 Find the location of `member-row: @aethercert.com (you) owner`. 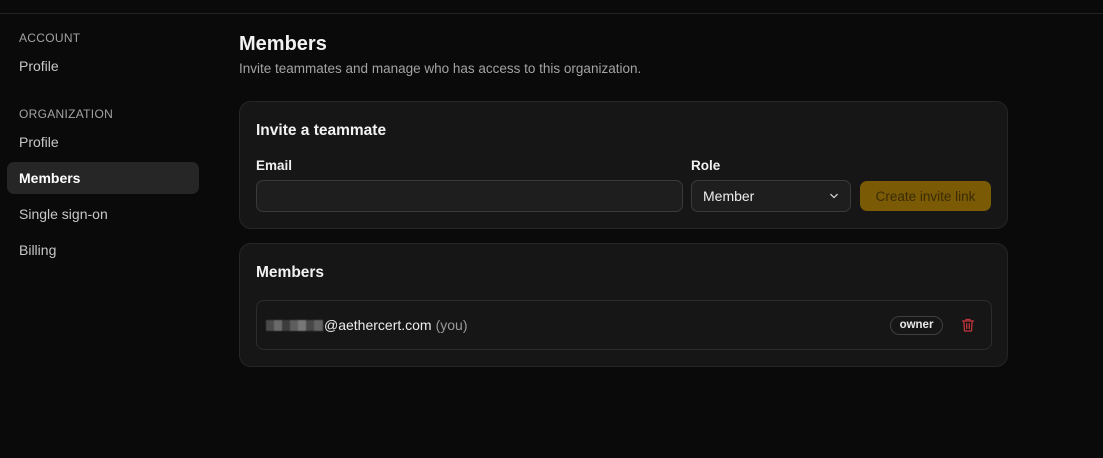

member-row: @aethercert.com (you) owner is located at coordinates (624, 325).